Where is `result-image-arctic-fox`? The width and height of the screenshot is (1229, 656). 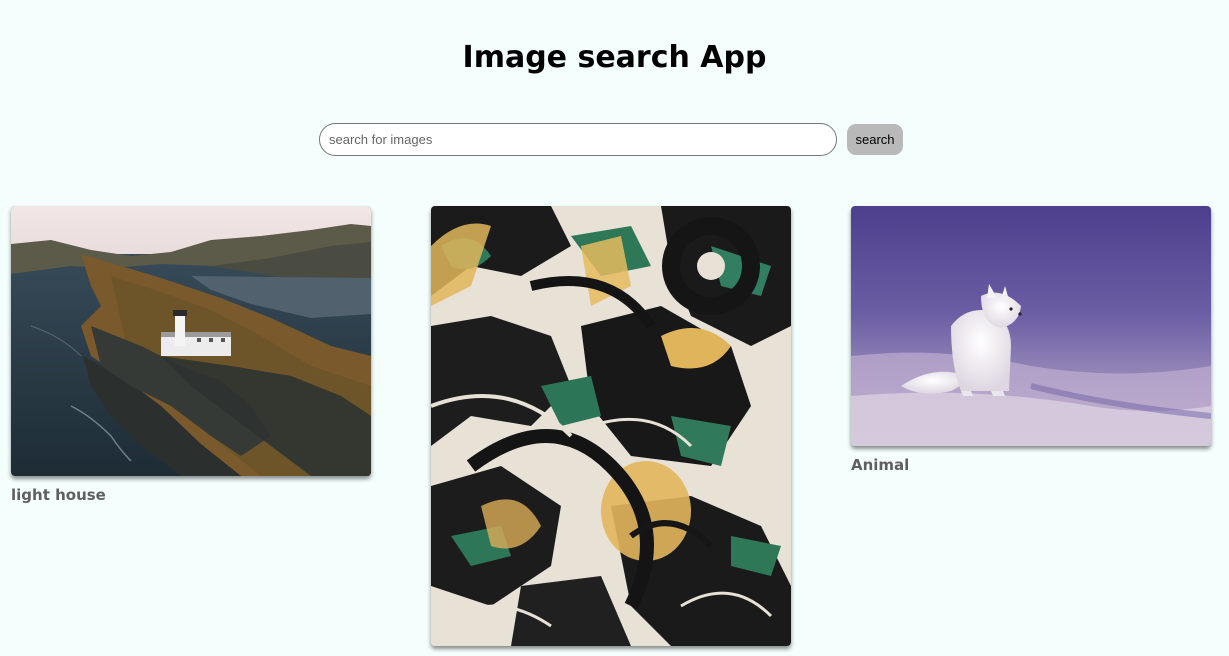
result-image-arctic-fox is located at coordinates (1031, 326).